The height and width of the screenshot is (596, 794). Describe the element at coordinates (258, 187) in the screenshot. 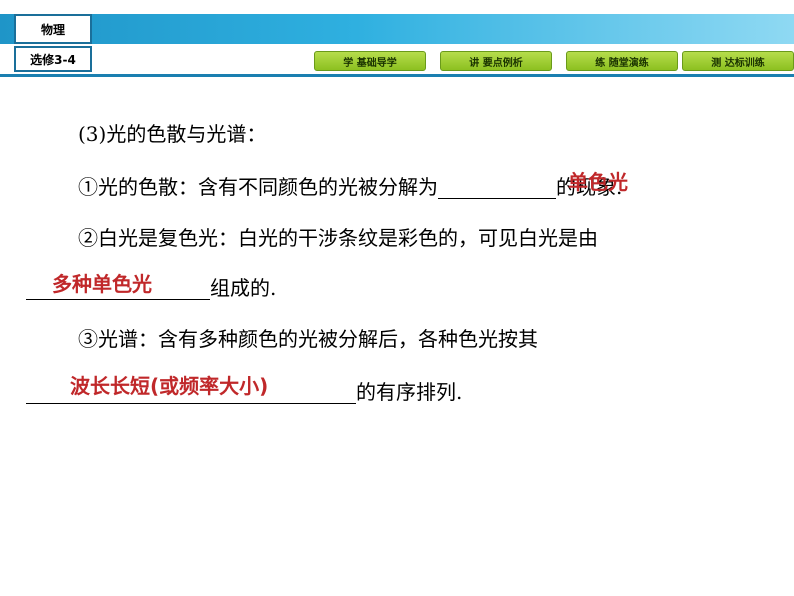

I see `item-1-prefix: ①光的色散：含有不同颜色的光被分解为` at that location.